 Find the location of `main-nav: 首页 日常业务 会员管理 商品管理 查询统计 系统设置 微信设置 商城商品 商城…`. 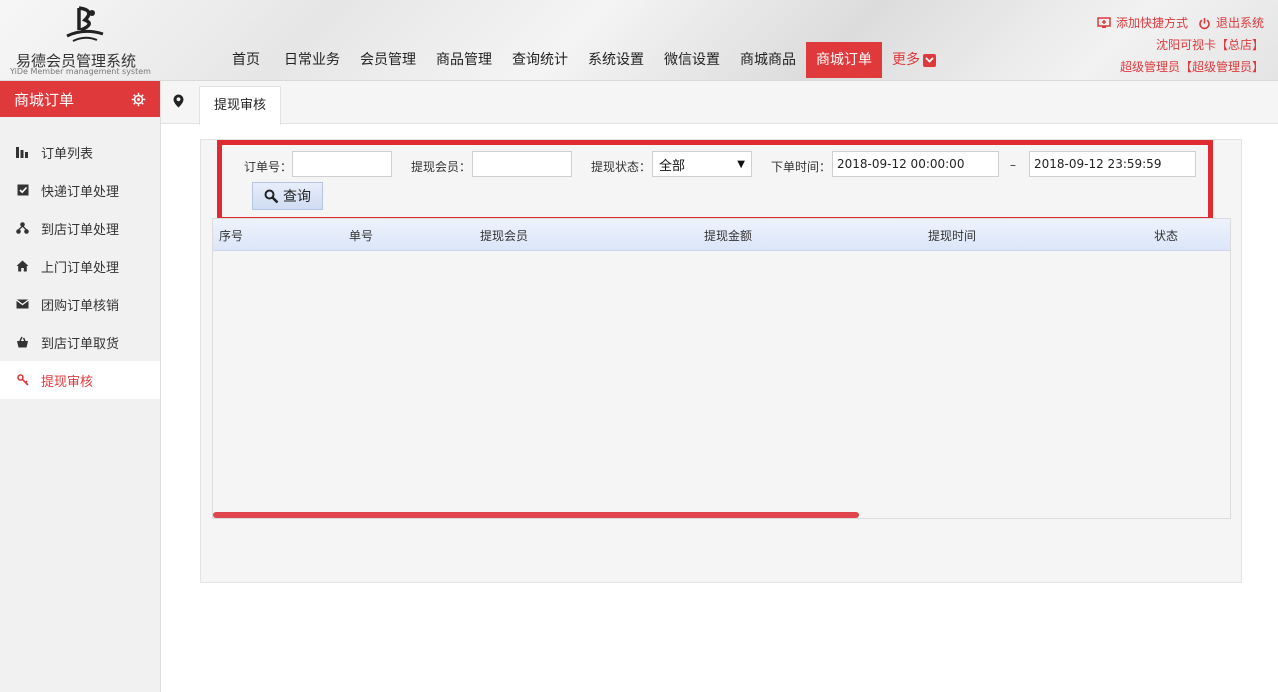

main-nav: 首页 日常业务 会员管理 商品管理 查询统计 系统设置 微信设置 商城商品 商城… is located at coordinates (582, 61).